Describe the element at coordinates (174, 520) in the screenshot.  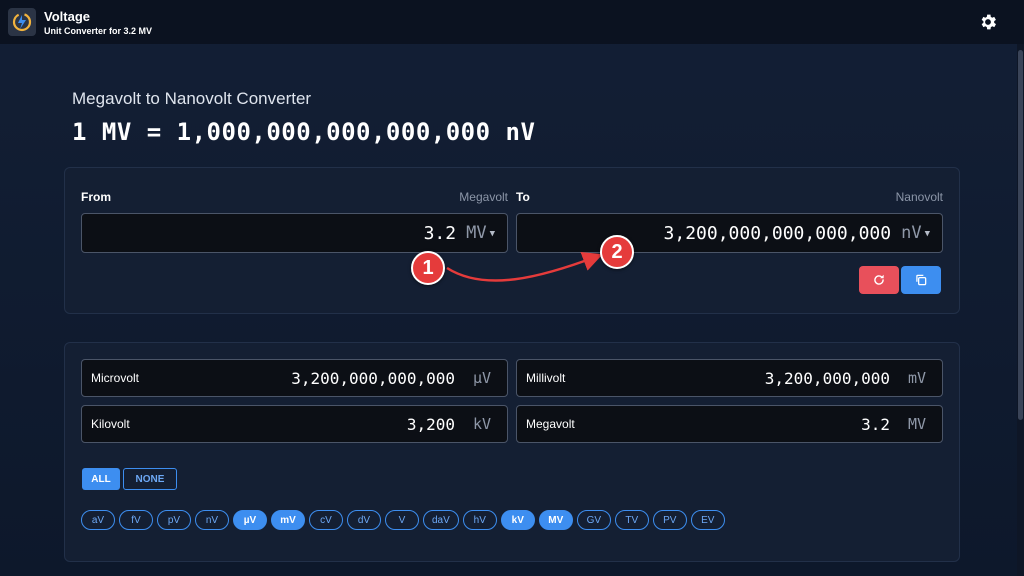
I see `unit-chip: pV` at that location.